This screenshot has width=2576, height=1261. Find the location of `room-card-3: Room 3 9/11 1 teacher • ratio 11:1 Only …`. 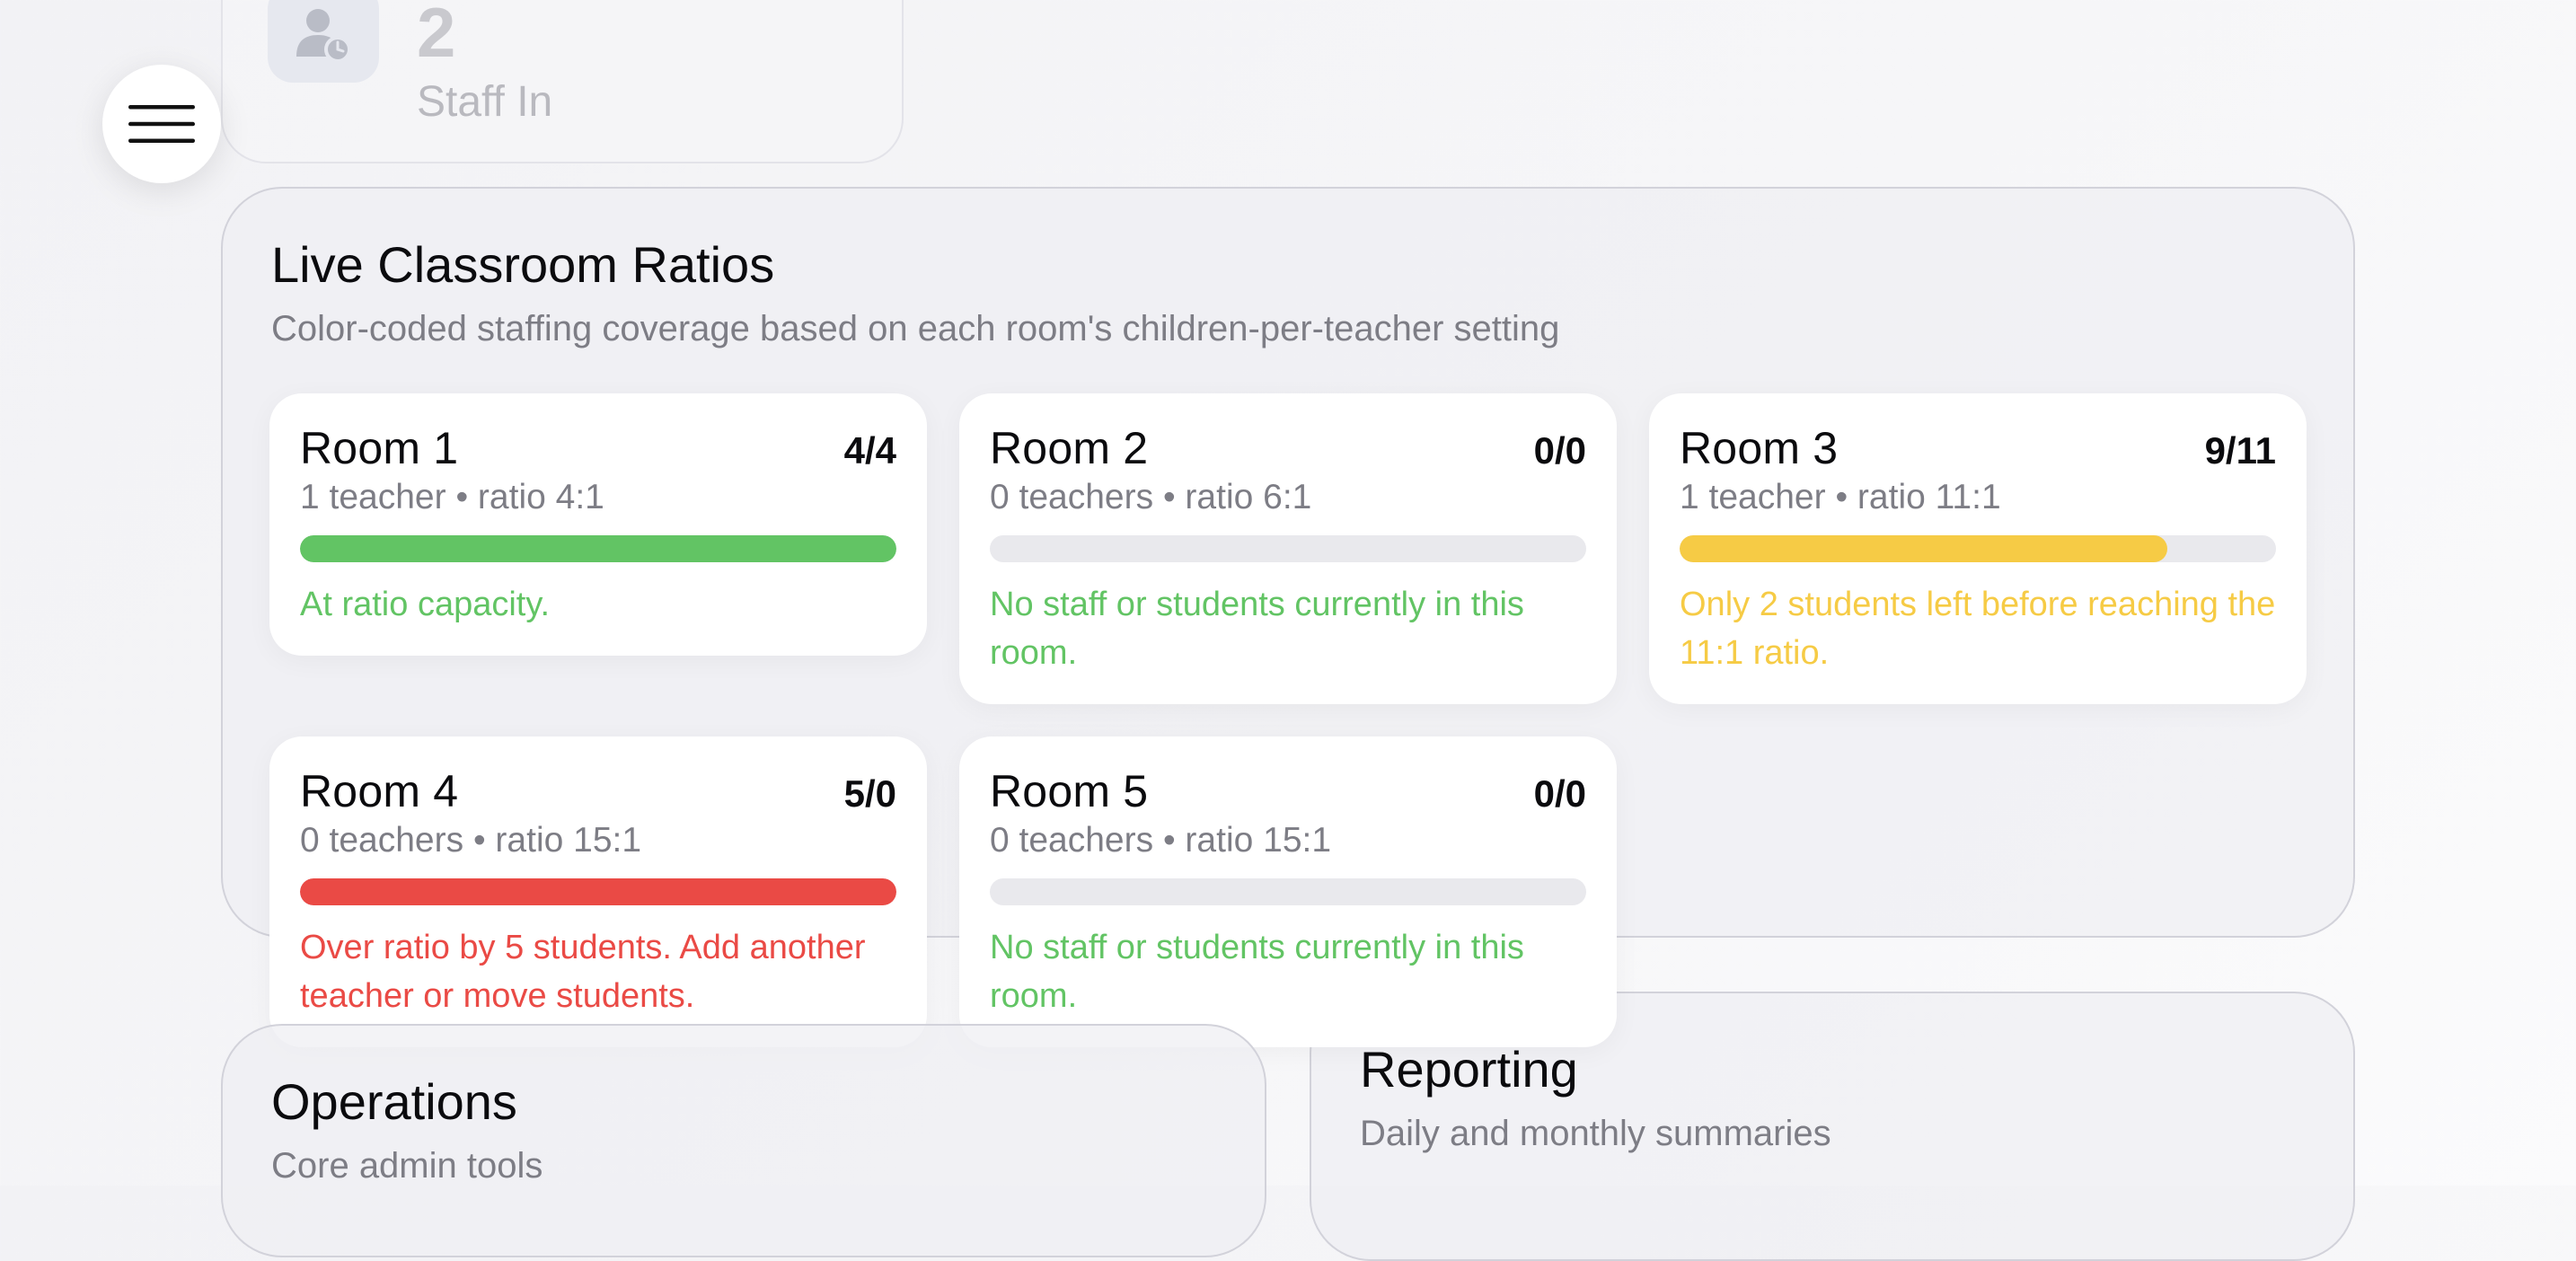

room-card-3: Room 3 9/11 1 teacher • ratio 11:1 Only … is located at coordinates (1978, 548).